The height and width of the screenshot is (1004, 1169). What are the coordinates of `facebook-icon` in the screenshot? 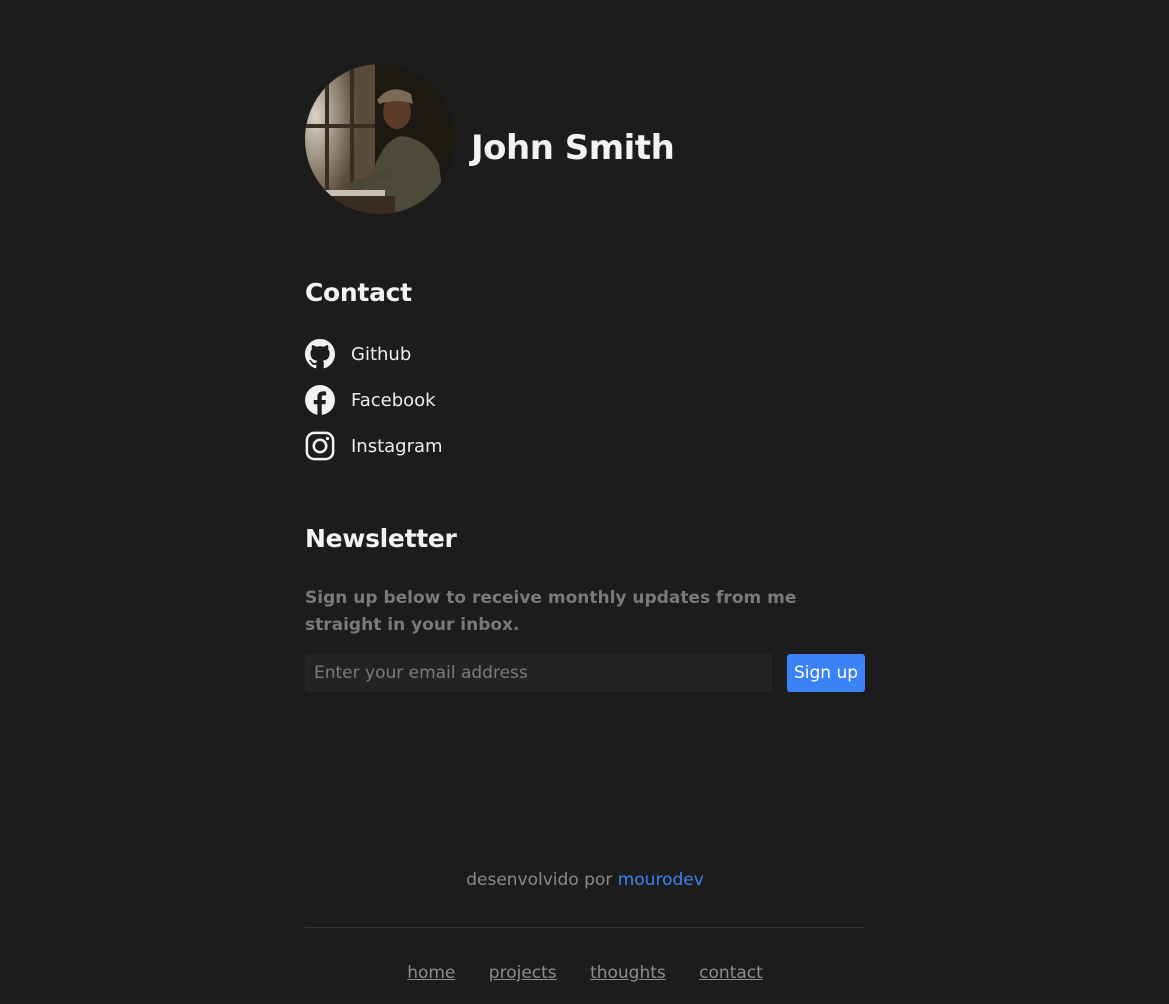 It's located at (320, 400).